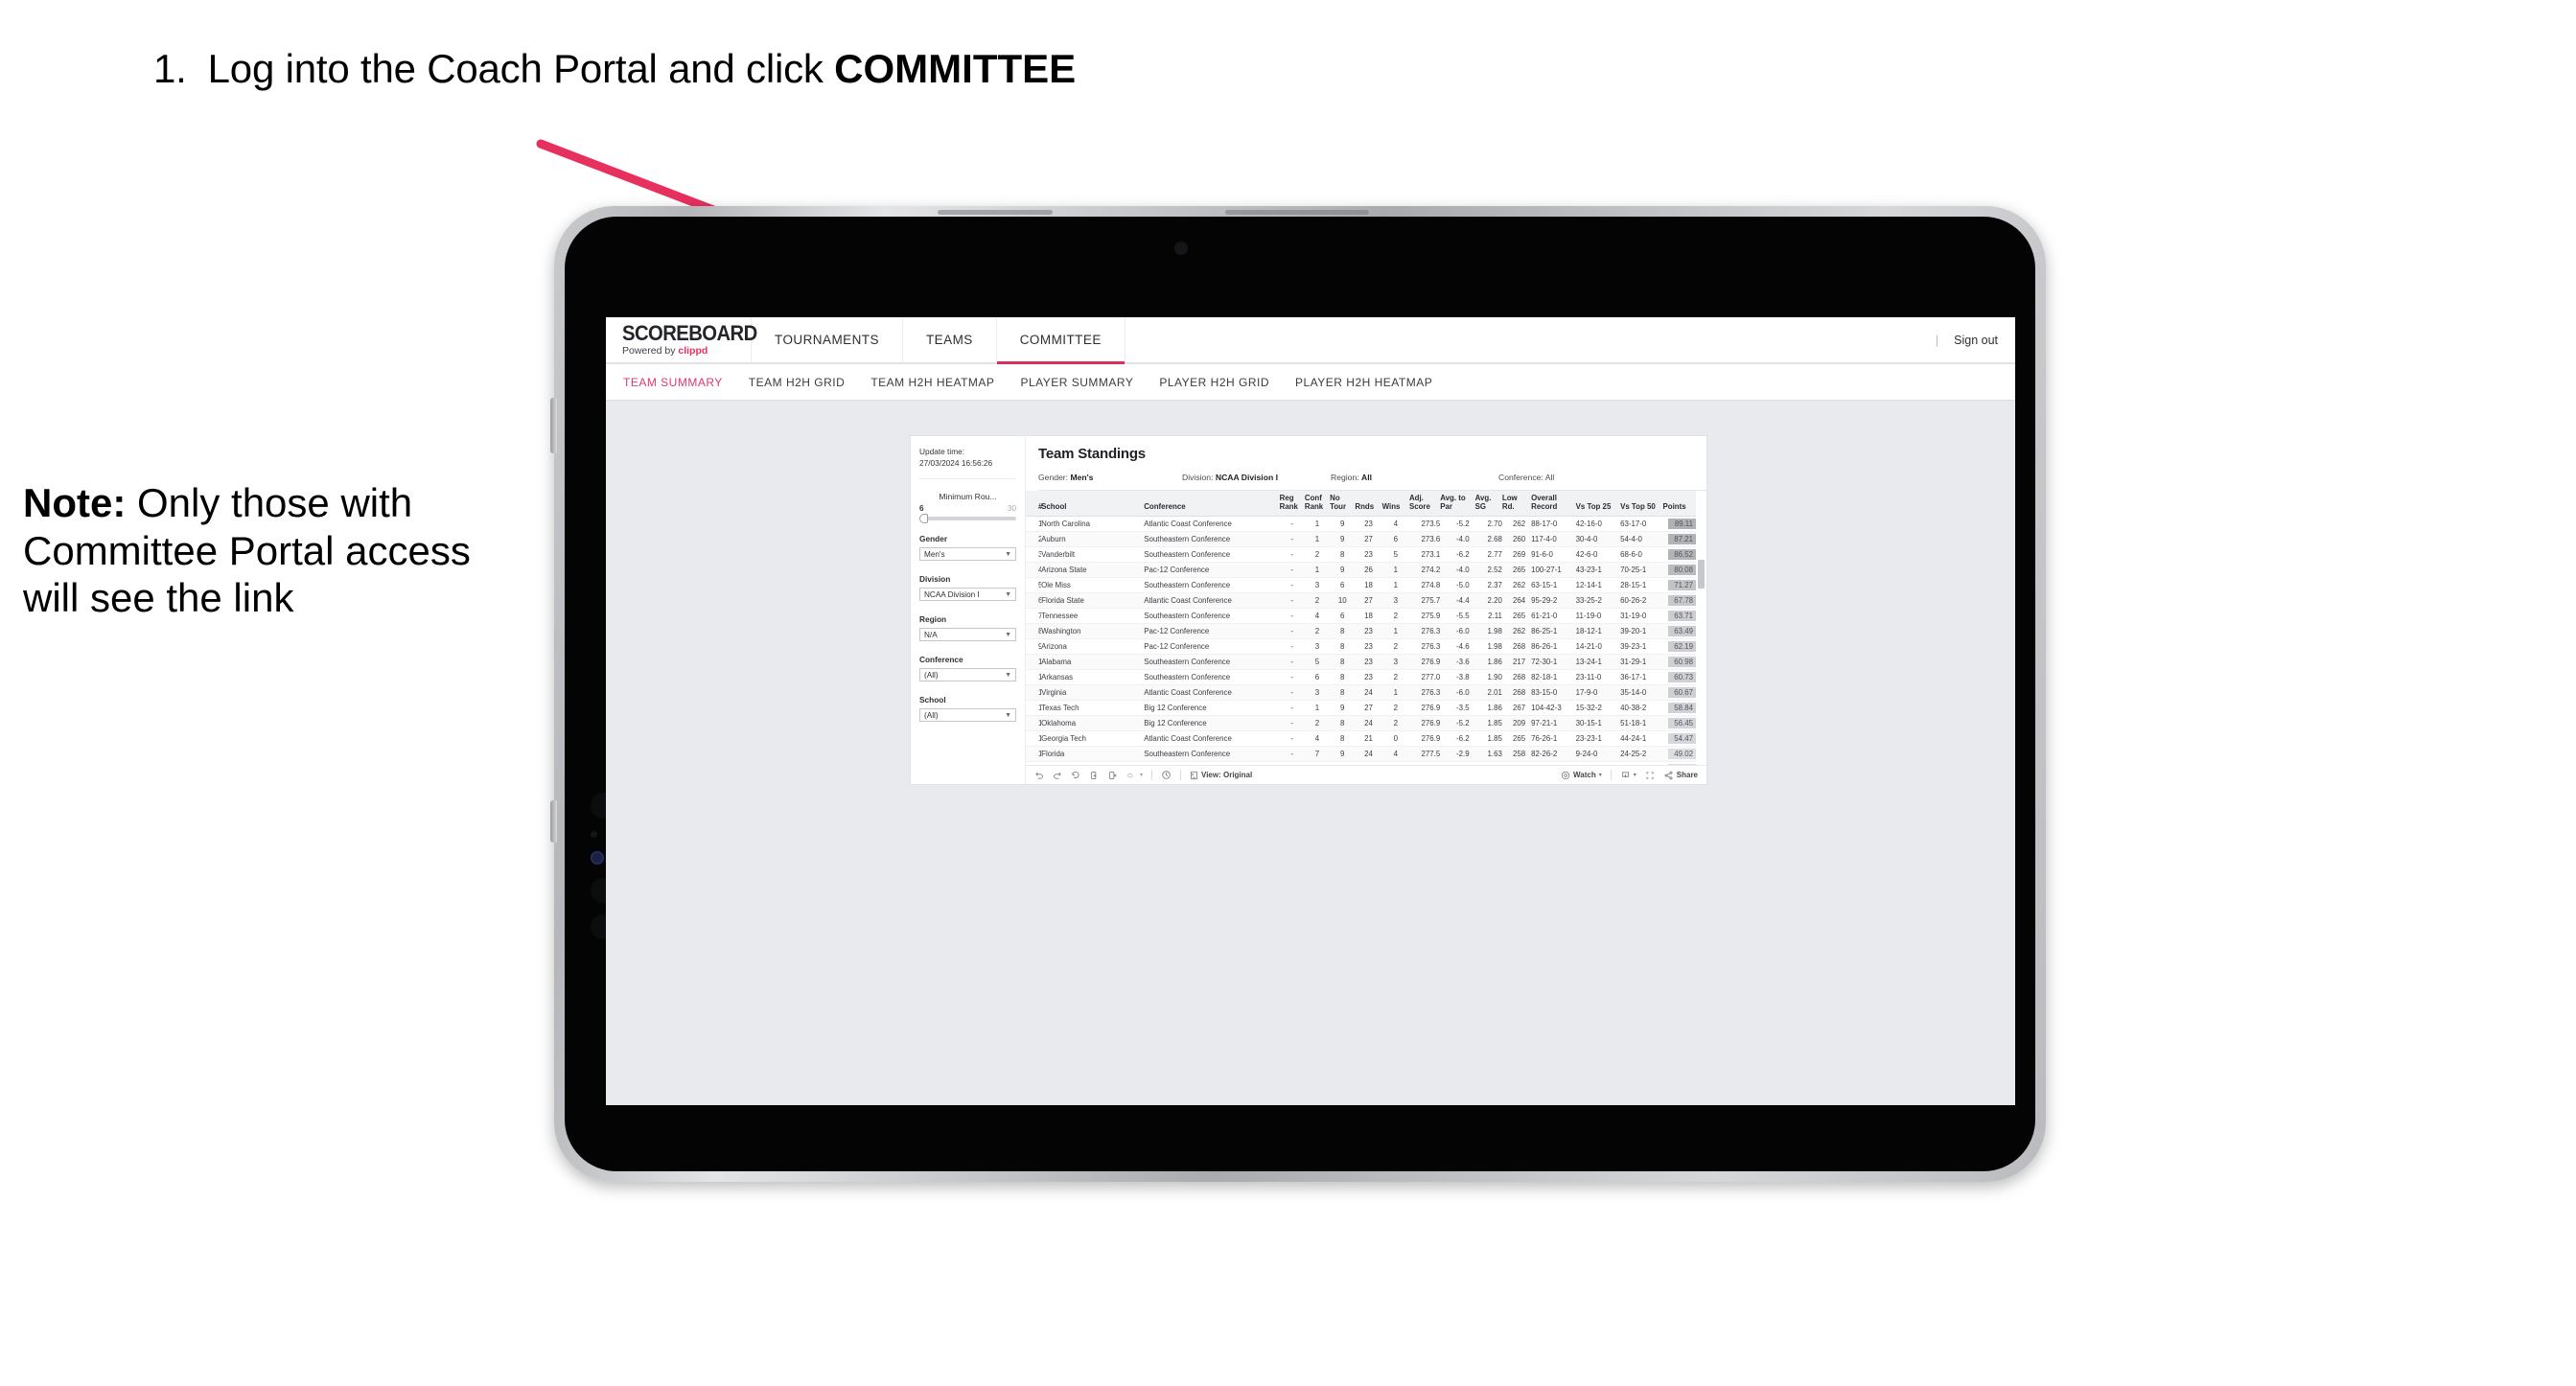 This screenshot has height=1386, width=2576. What do you see at coordinates (1075, 776) in the screenshot?
I see `revert-icon` at bounding box center [1075, 776].